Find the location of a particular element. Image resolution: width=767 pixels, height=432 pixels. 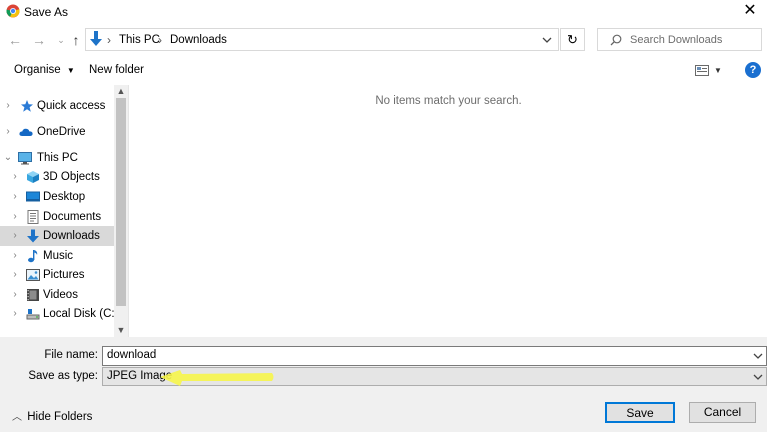

file-name-field: download is located at coordinates (434, 356).